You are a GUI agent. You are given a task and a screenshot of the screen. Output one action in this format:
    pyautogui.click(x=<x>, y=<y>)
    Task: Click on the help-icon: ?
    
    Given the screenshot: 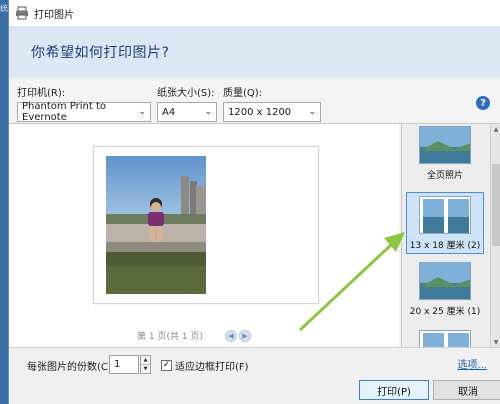 What is the action you would take?
    pyautogui.click(x=483, y=103)
    